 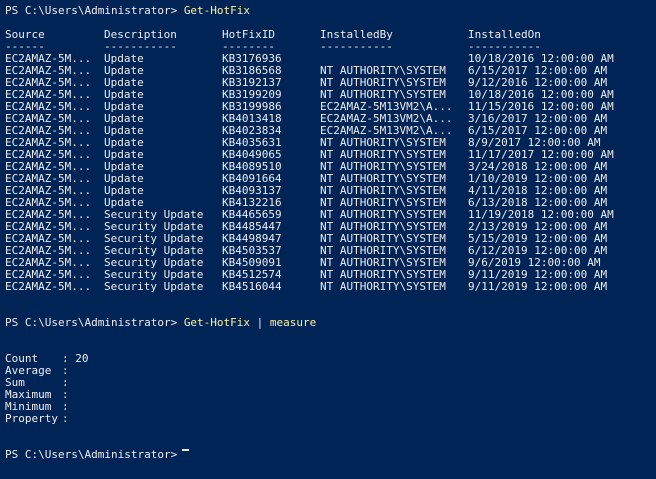 What do you see at coordinates (538, 203) in the screenshot?
I see `cell-installedon: 6/13/2018 12:00:00 AM` at bounding box center [538, 203].